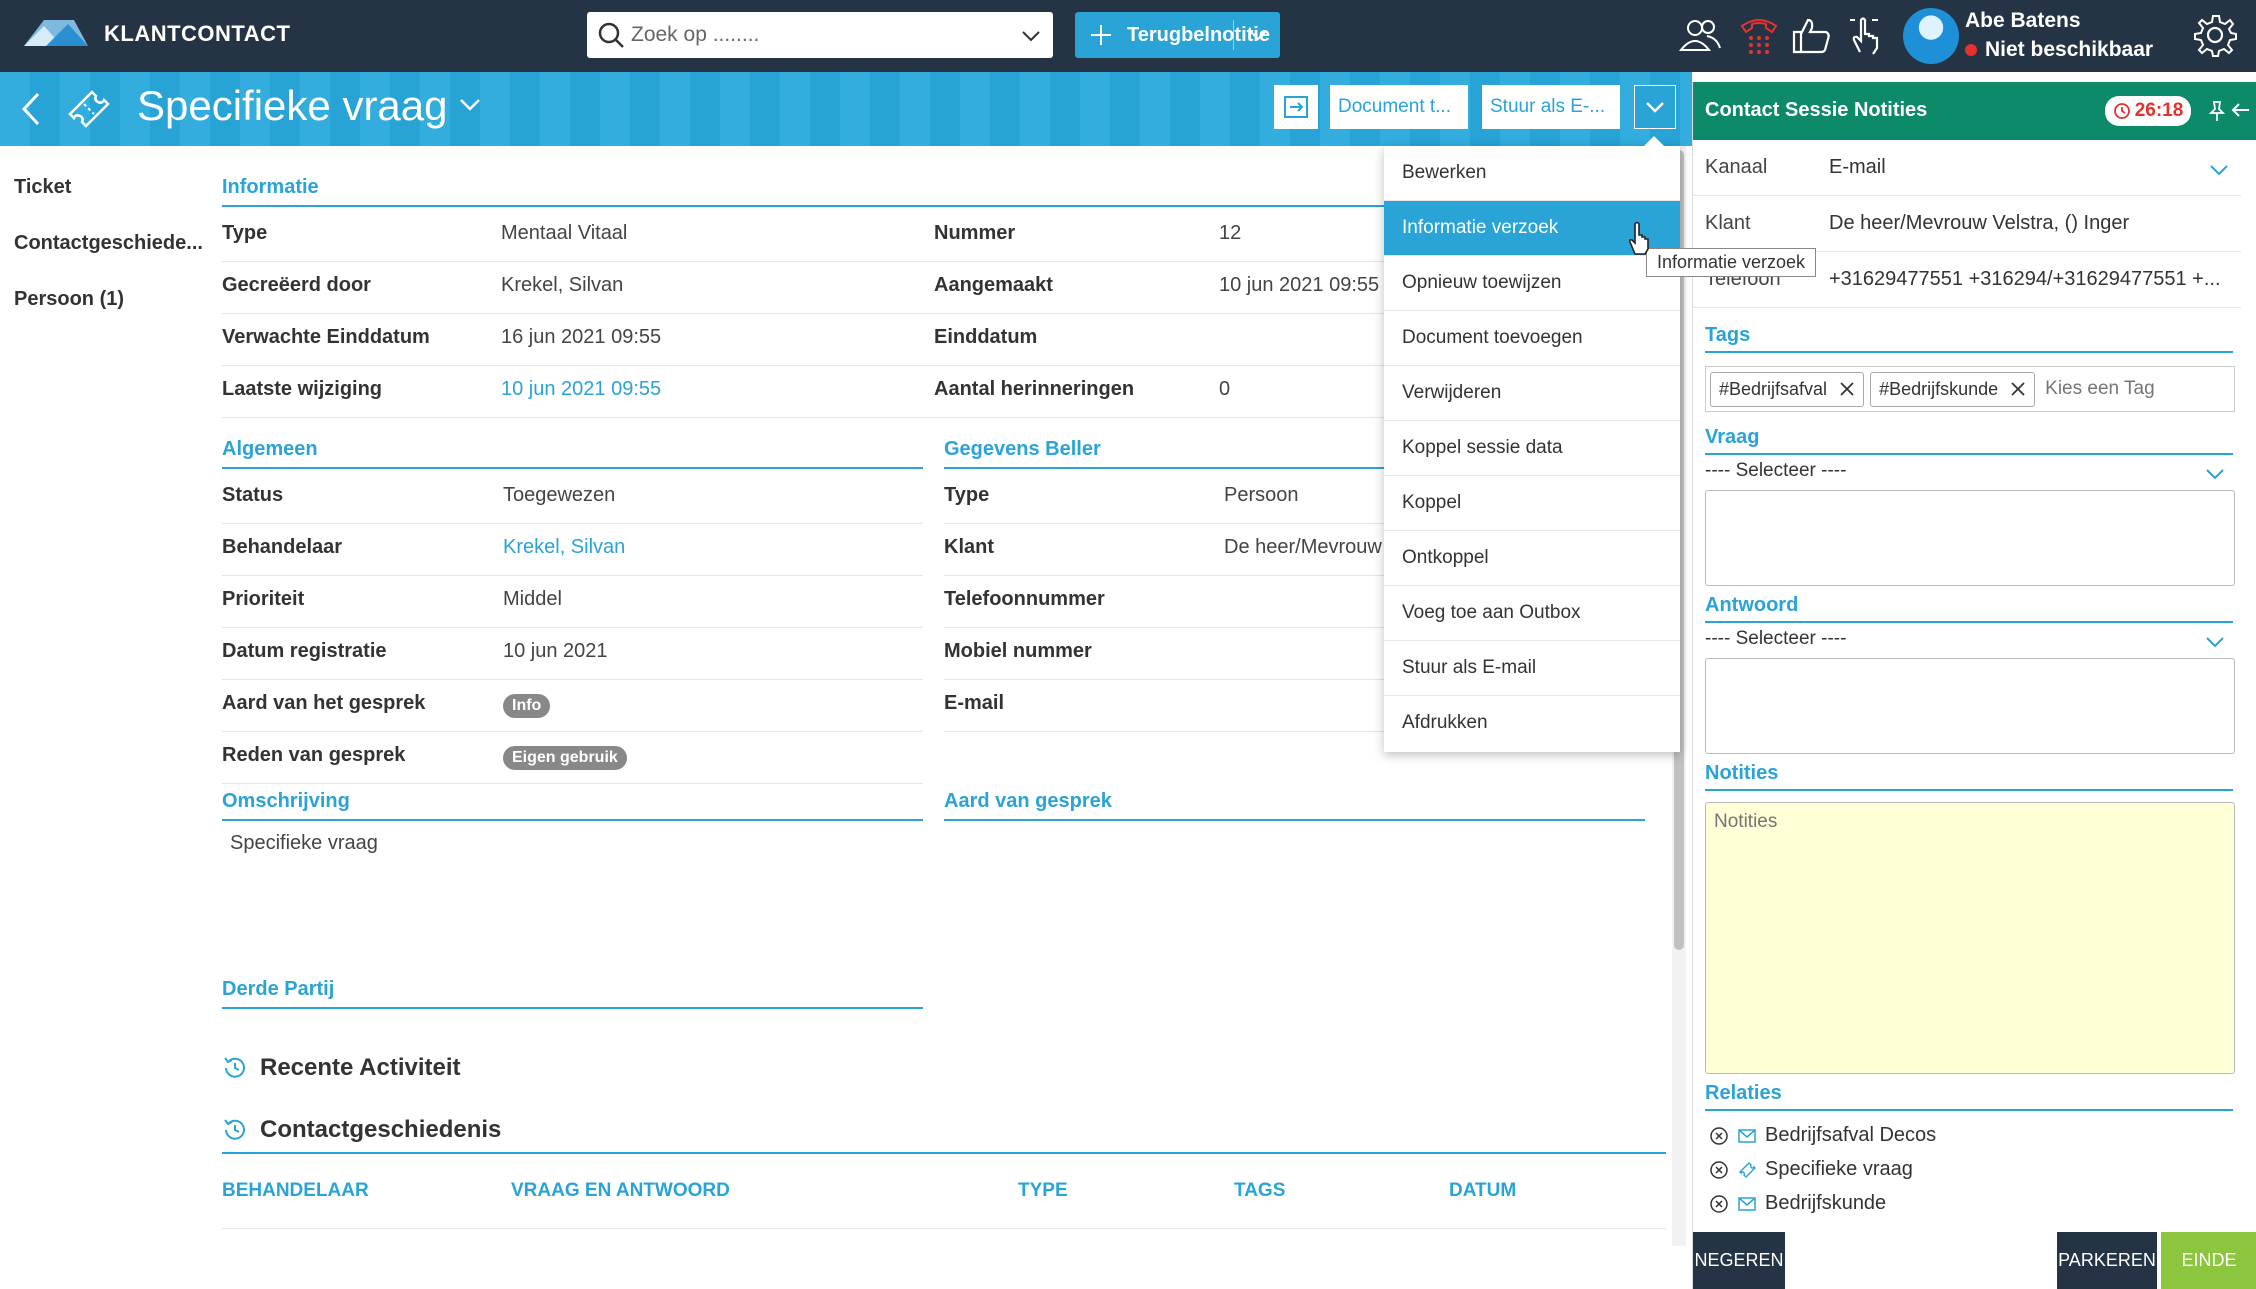 The image size is (2256, 1289). Describe the element at coordinates (263, 599) in the screenshot. I see `field-label: Prioriteit` at that location.